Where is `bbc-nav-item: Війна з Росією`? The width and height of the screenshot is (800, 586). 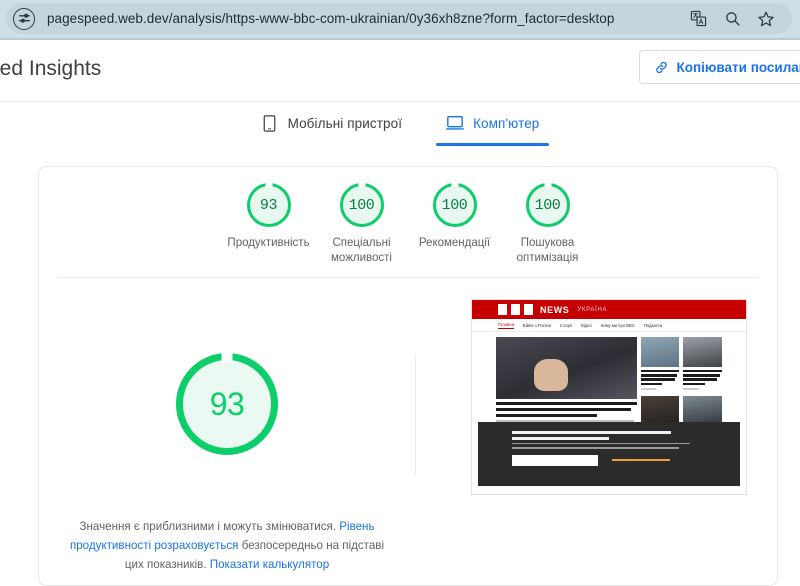
bbc-nav-item: Війна з Росією is located at coordinates (537, 325).